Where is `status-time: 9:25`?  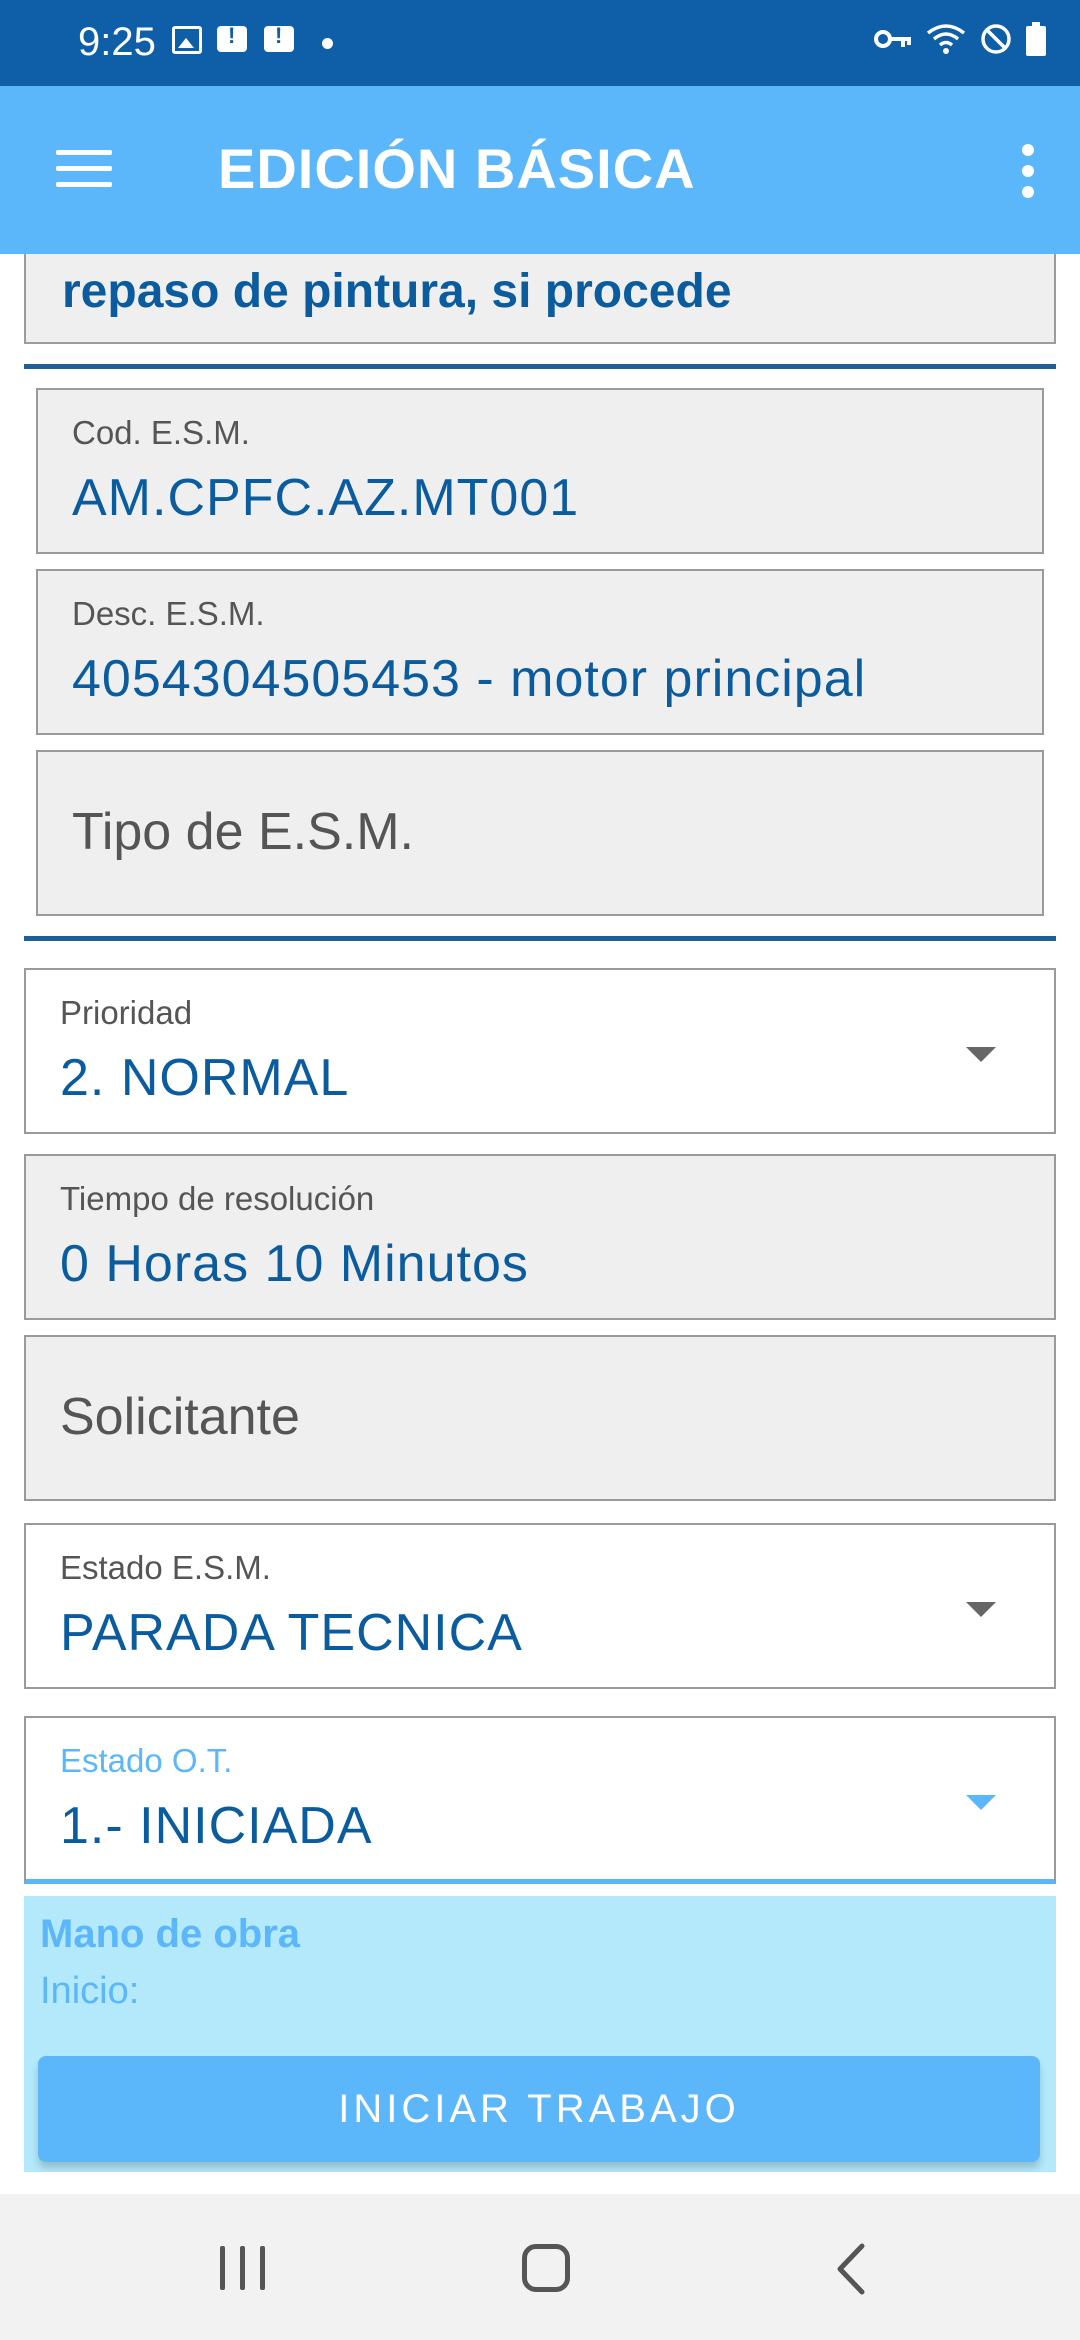
status-time: 9:25 is located at coordinates (117, 42).